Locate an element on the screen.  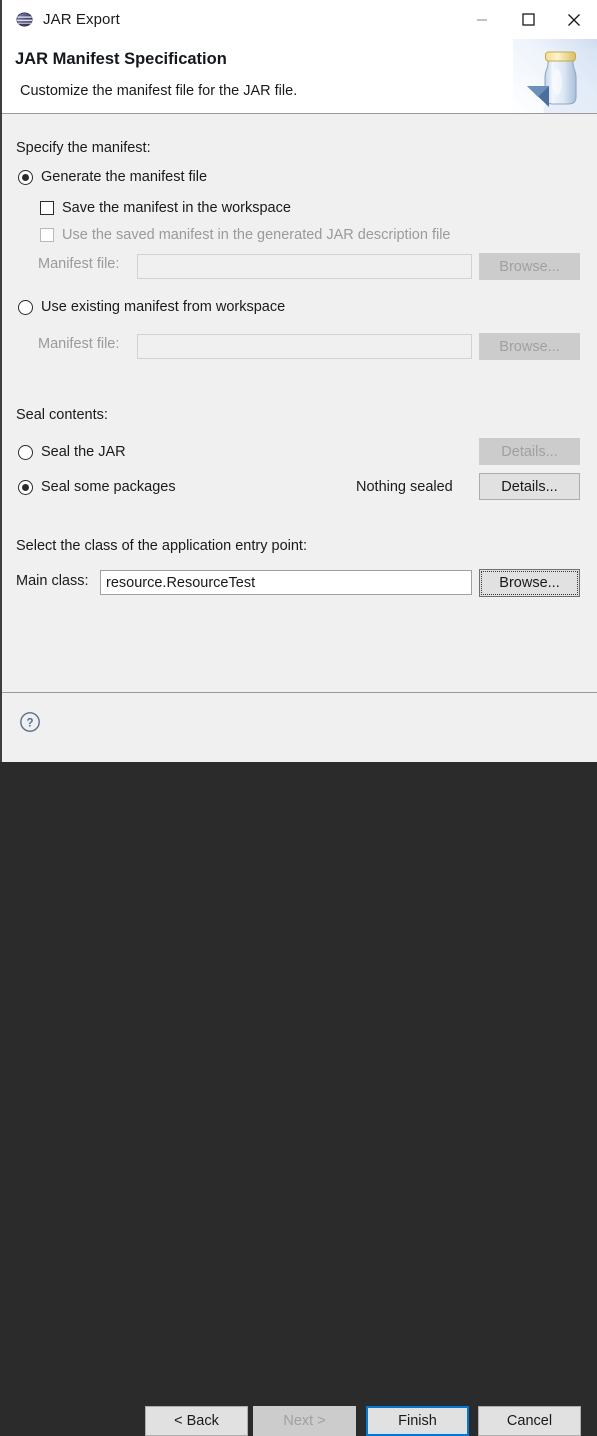
manifest-file-1-label-text: Manifest file: is located at coordinates (79, 264).